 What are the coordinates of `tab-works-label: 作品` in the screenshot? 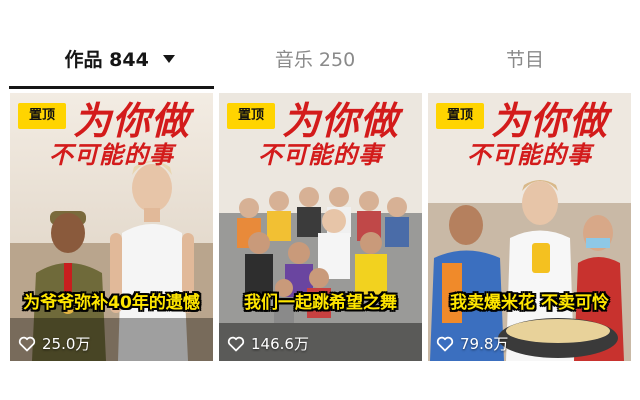 It's located at (83, 60).